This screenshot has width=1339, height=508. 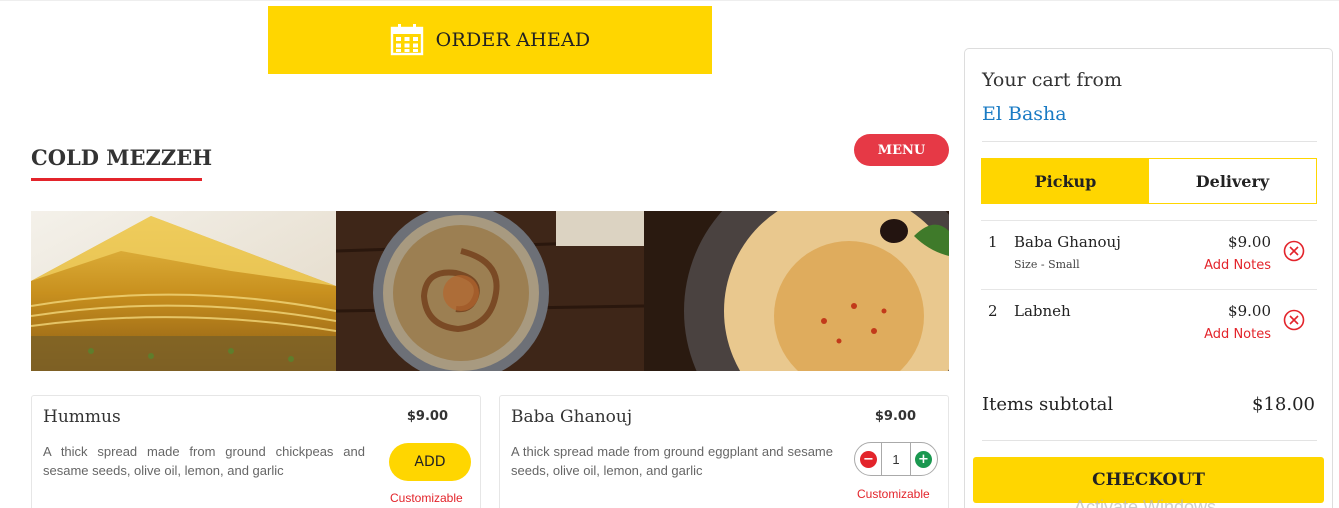 What do you see at coordinates (1052, 80) in the screenshot?
I see `cart-heading: Your cart from` at bounding box center [1052, 80].